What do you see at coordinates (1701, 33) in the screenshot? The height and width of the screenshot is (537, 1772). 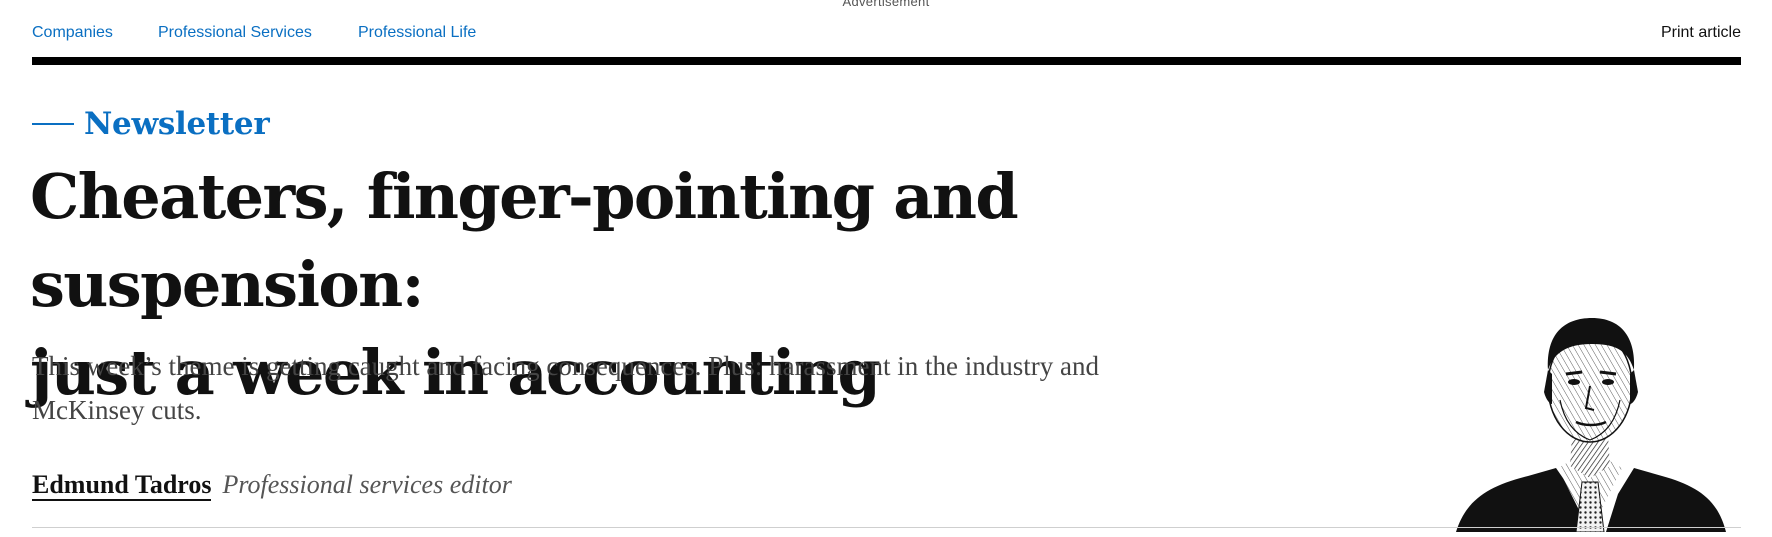 I see `print-article-button: Print article` at bounding box center [1701, 33].